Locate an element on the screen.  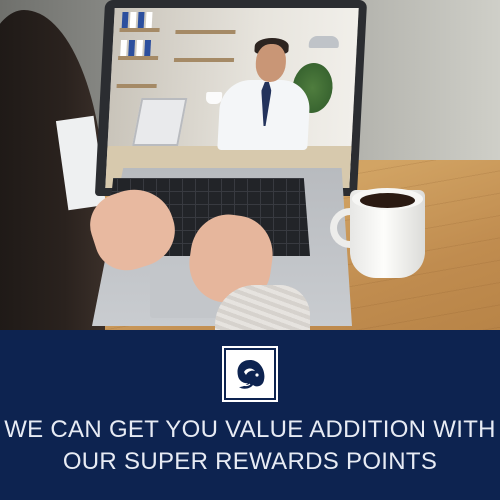
headline-line-1: WE CAN GET YOU VALUE ADDITION WITH is located at coordinates (250, 429).